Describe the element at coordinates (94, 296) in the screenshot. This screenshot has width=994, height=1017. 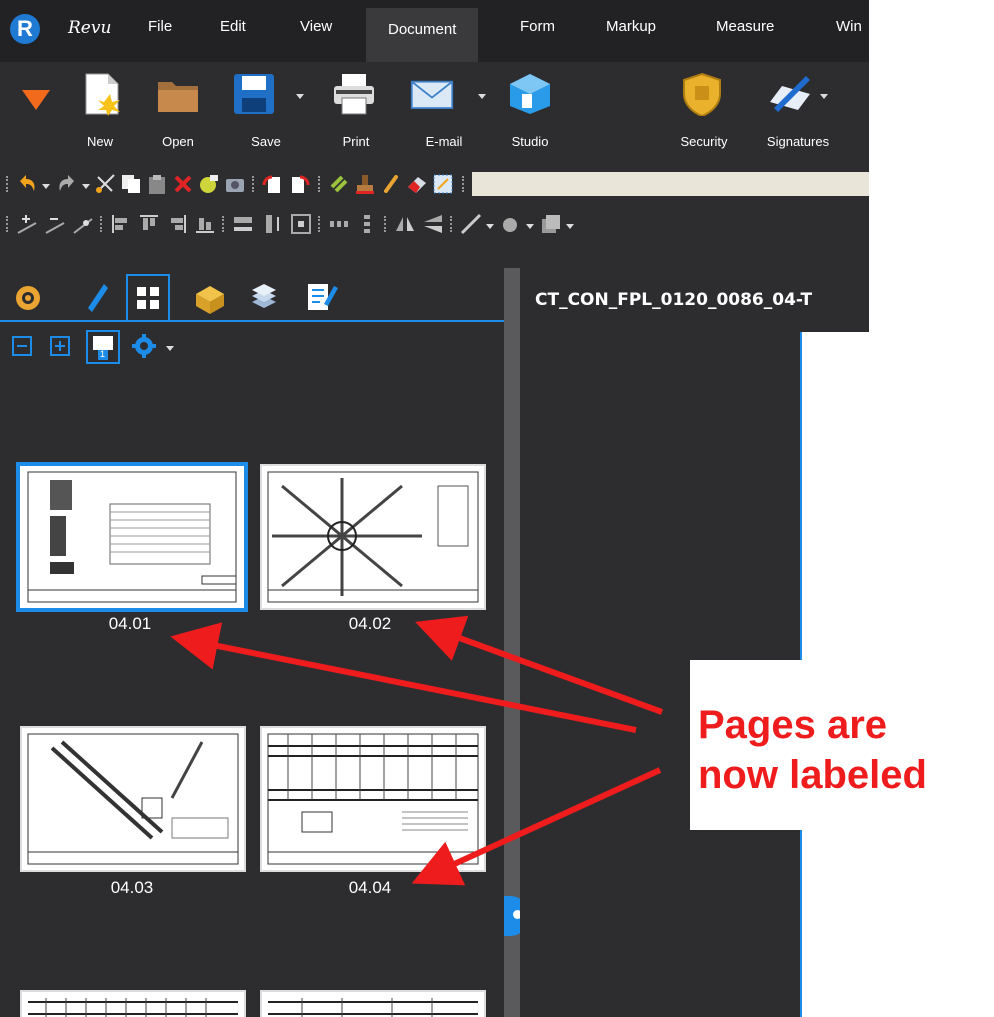
I see `bookmarks-icon` at that location.